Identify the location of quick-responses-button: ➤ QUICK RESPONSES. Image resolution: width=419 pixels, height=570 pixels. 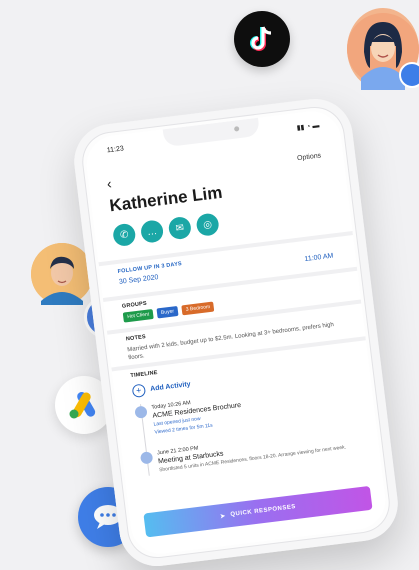
(258, 511).